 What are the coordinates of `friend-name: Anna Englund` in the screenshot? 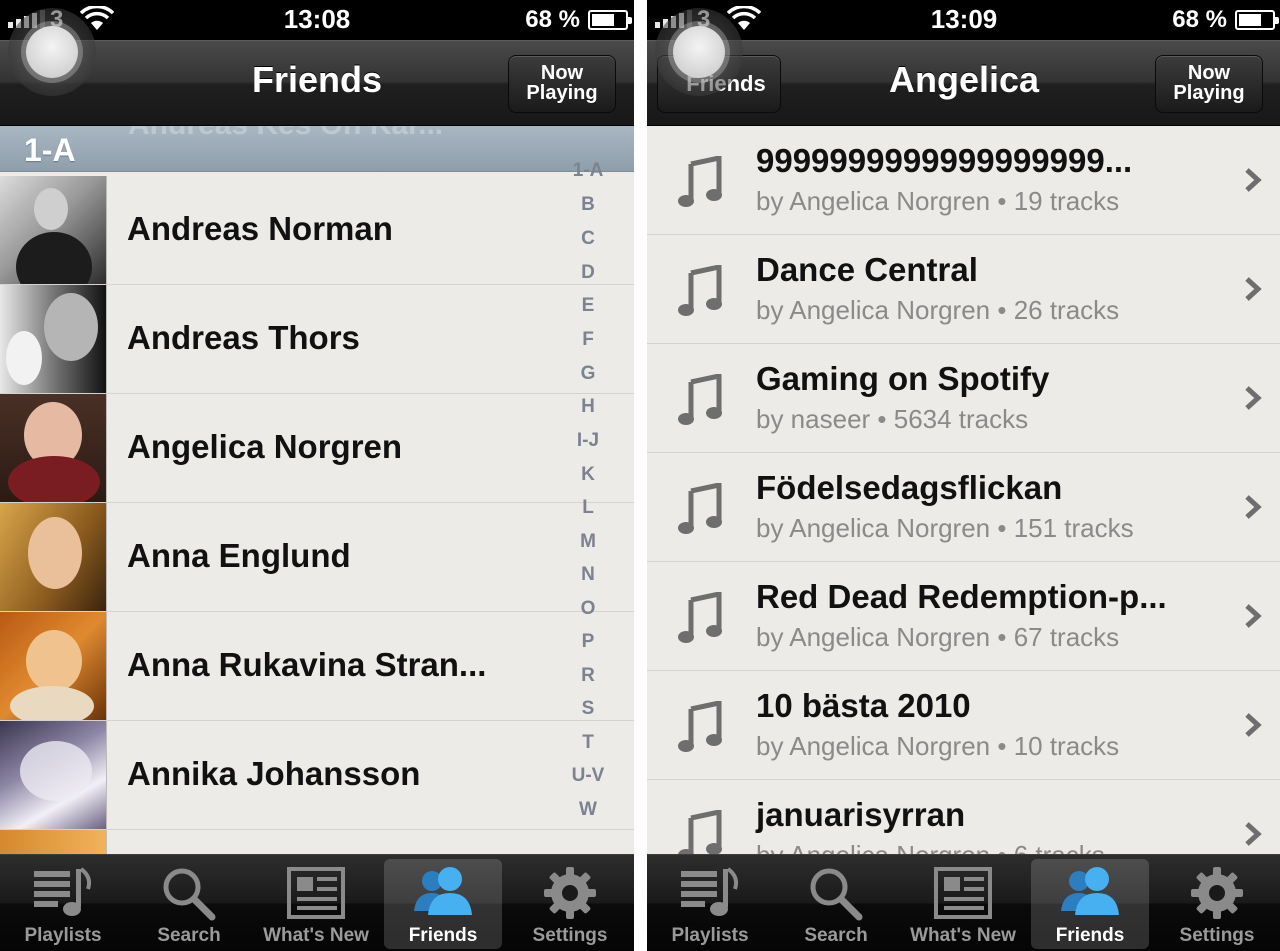 It's located at (239, 555).